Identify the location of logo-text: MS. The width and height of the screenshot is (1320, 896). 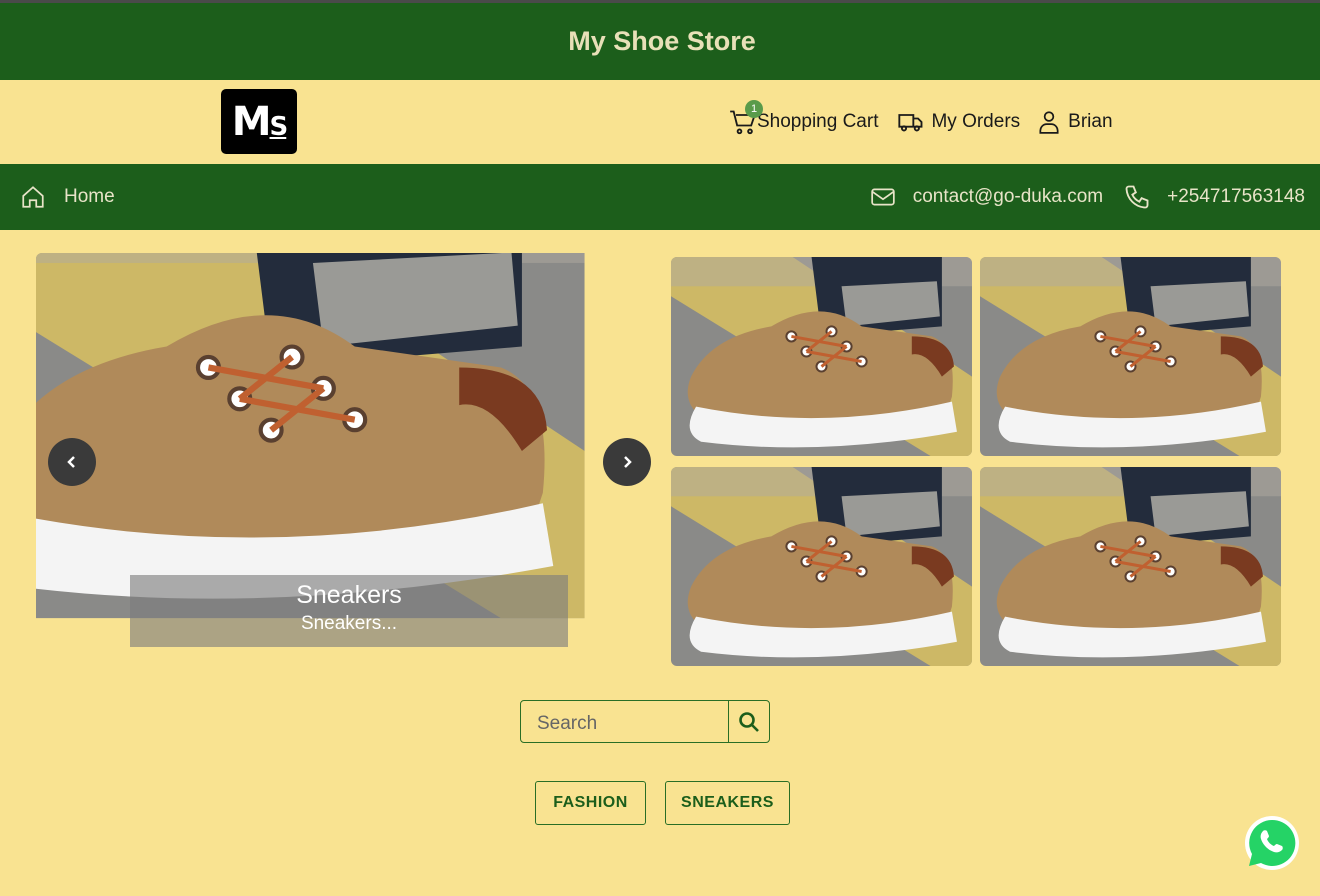
(260, 121).